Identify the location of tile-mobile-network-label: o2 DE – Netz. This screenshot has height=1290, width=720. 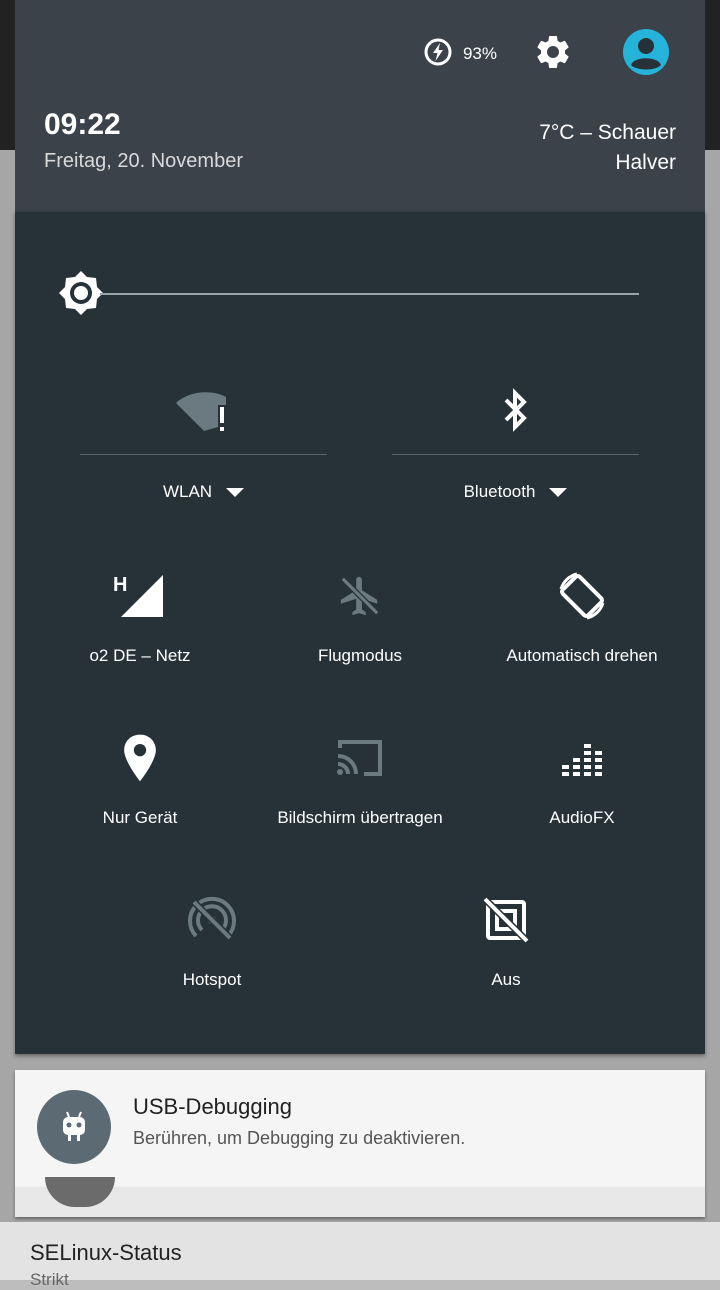
(140, 655).